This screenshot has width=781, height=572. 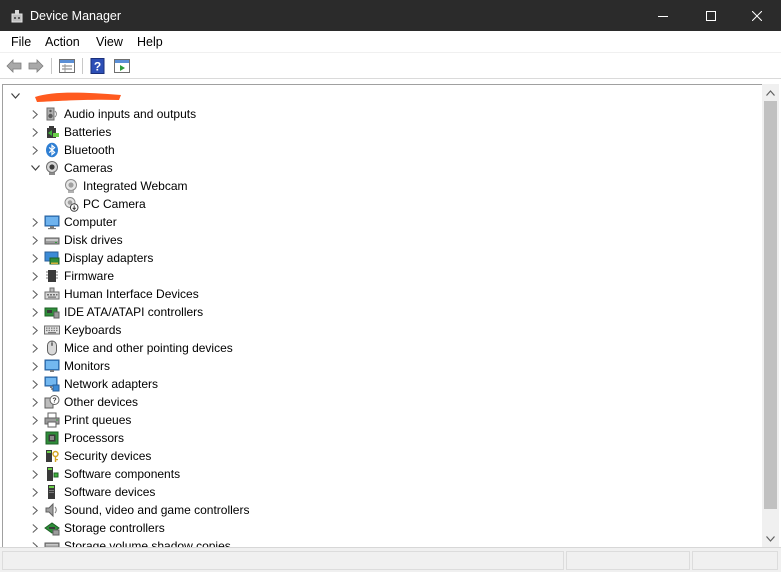 I want to click on status-bar, so click(x=390, y=559).